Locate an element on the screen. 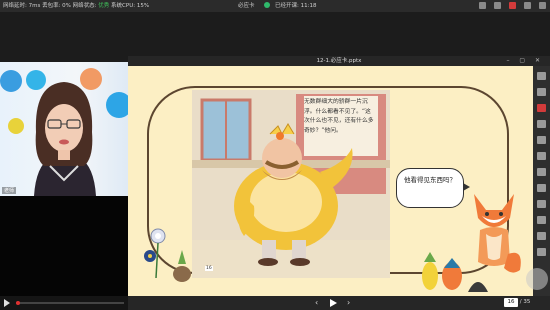 Image resolution: width=550 pixels, height=310 pixels. eraser-tool-icon is located at coordinates (541, 156).